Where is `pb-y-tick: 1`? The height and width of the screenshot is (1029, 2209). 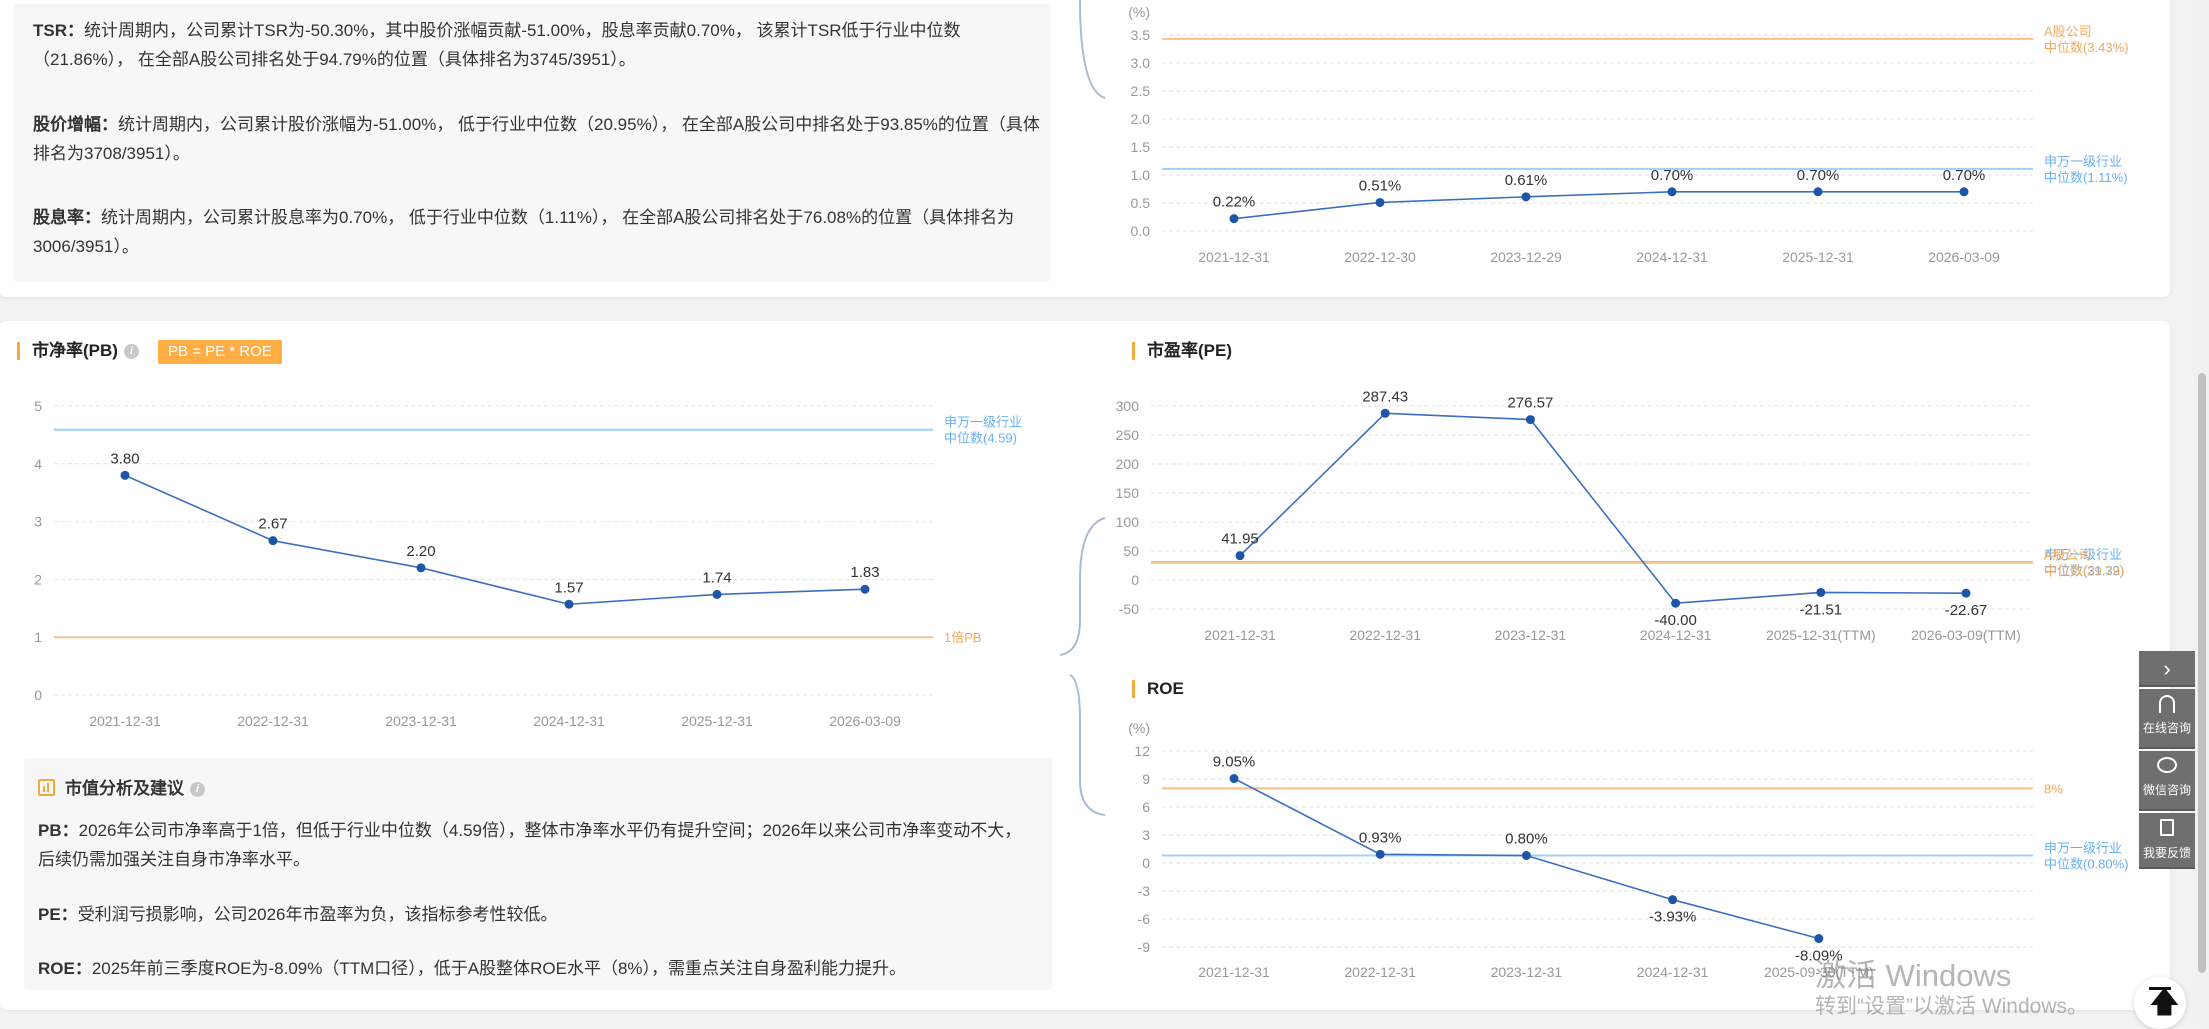
pb-y-tick: 1 is located at coordinates (38, 637).